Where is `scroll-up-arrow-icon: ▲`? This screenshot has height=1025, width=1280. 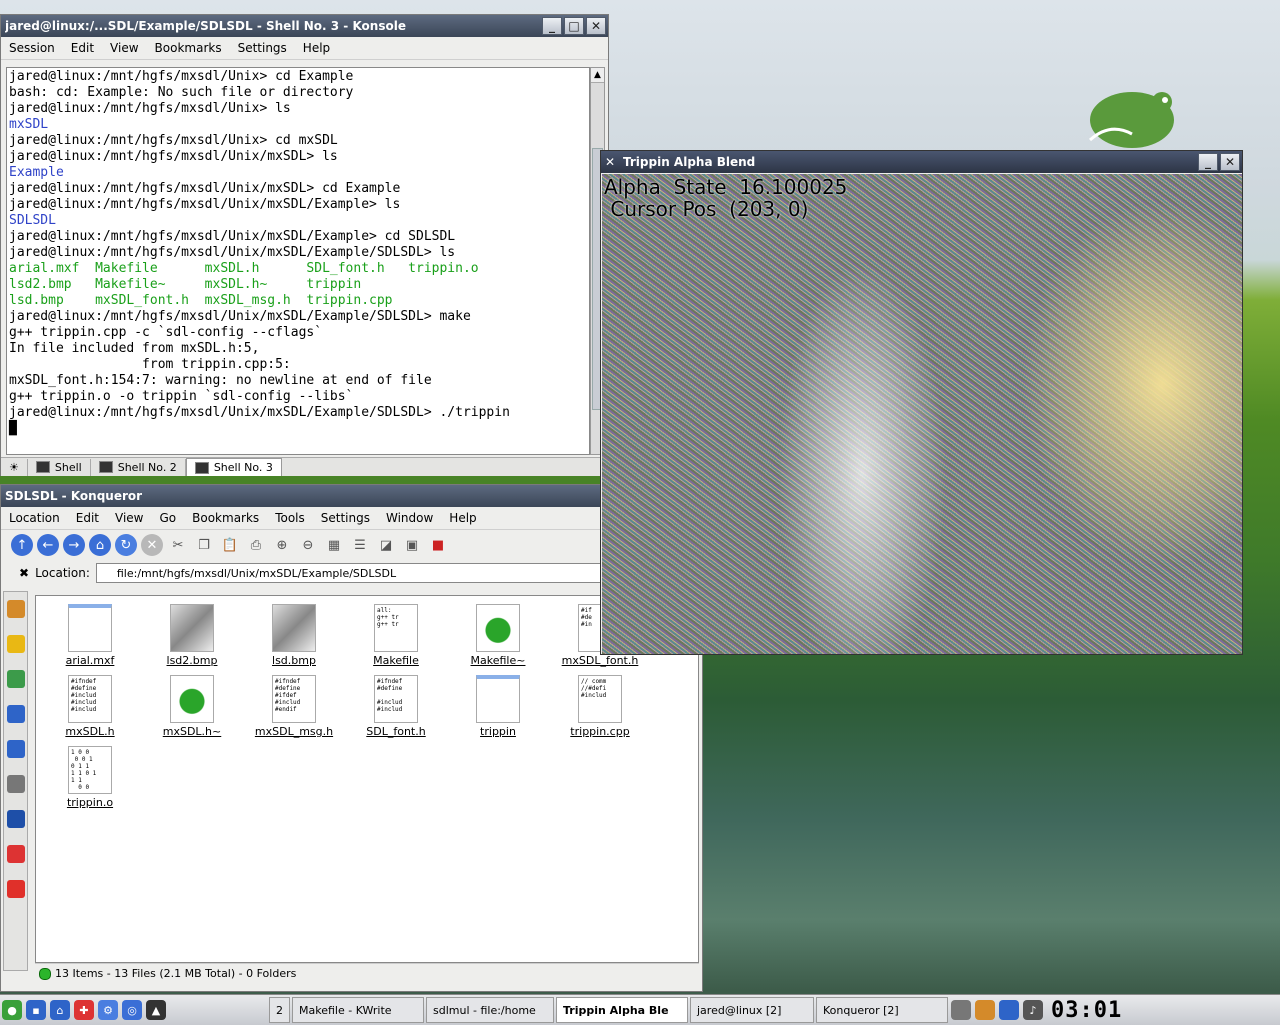 scroll-up-arrow-icon: ▲ is located at coordinates (597, 75).